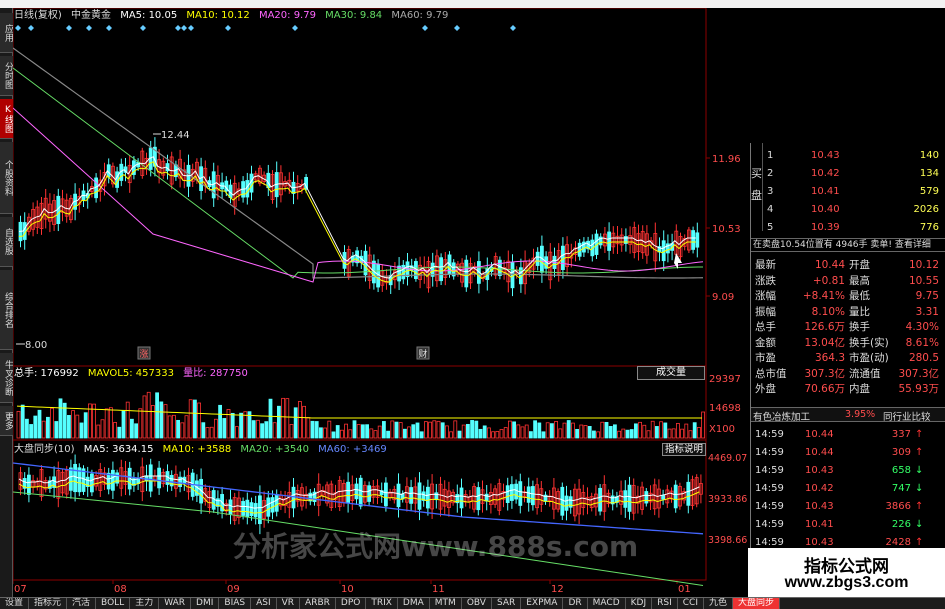  What do you see at coordinates (901, 488) in the screenshot?
I see `tick-volume: 747` at bounding box center [901, 488].